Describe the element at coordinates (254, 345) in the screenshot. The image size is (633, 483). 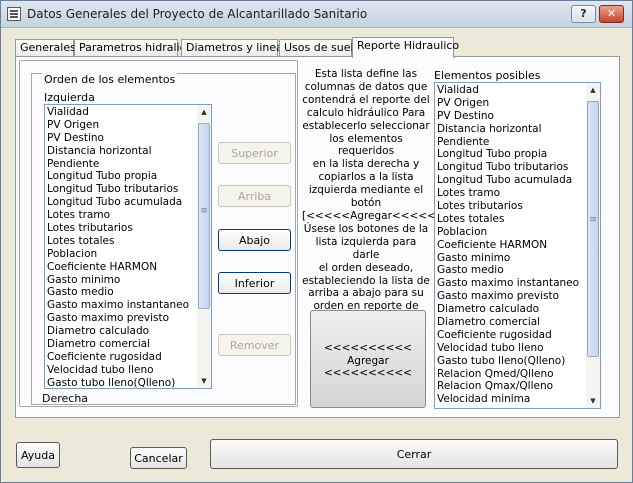
I see `remover-button: Remover` at that location.